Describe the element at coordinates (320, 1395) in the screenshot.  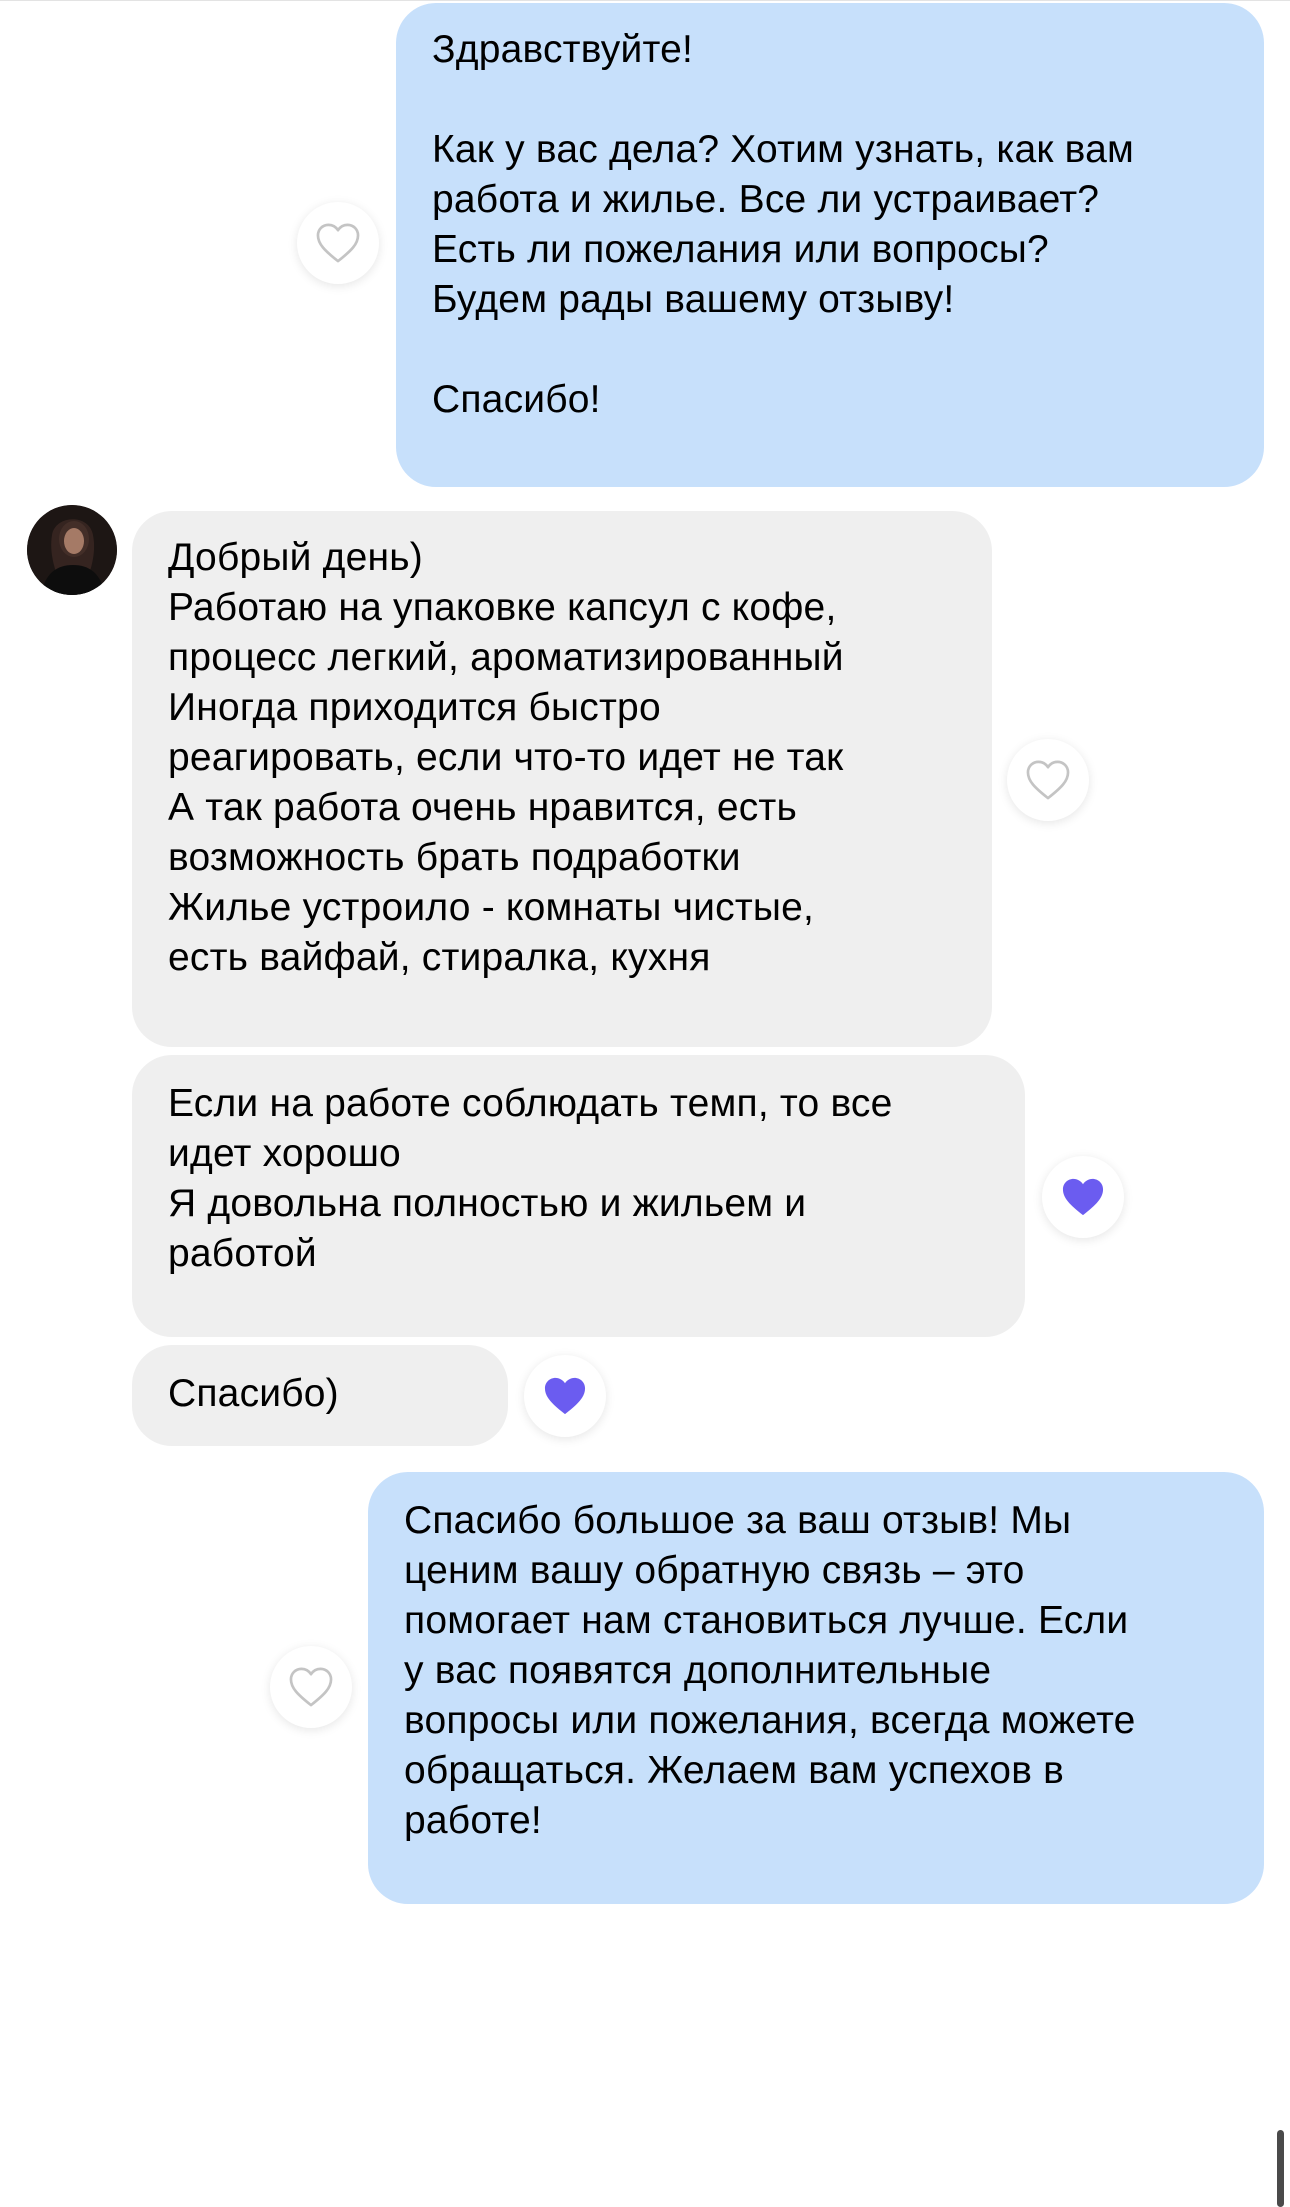
I see `message-incoming-3: Спасибо)` at that location.